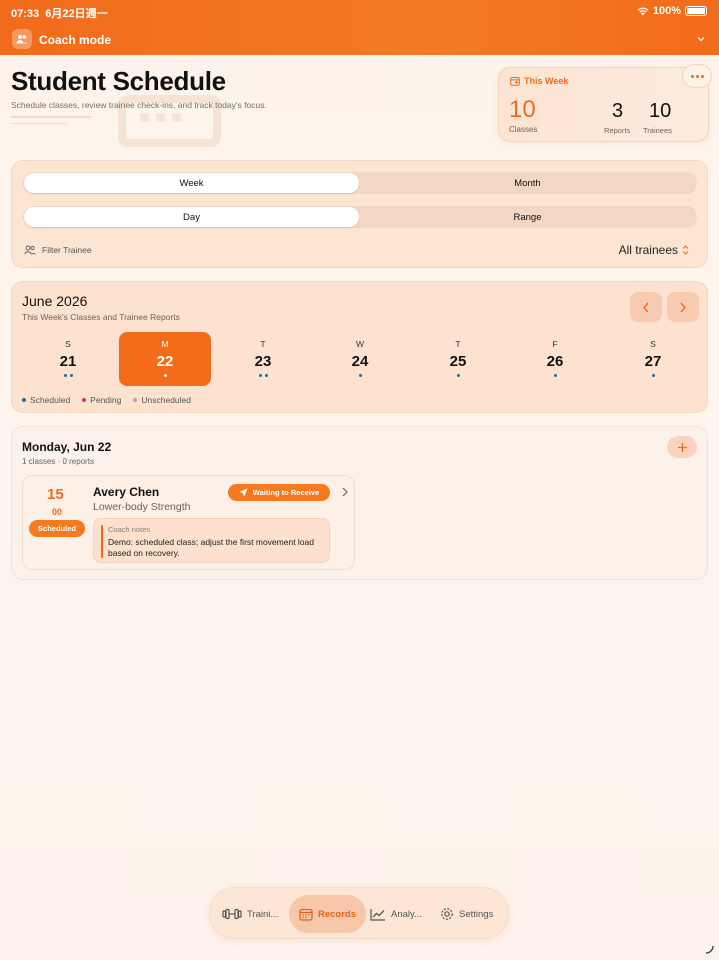 This screenshot has width=719, height=960. Describe the element at coordinates (58, 461) in the screenshot. I see `day-summary: 1 classes · 0 reports` at that location.